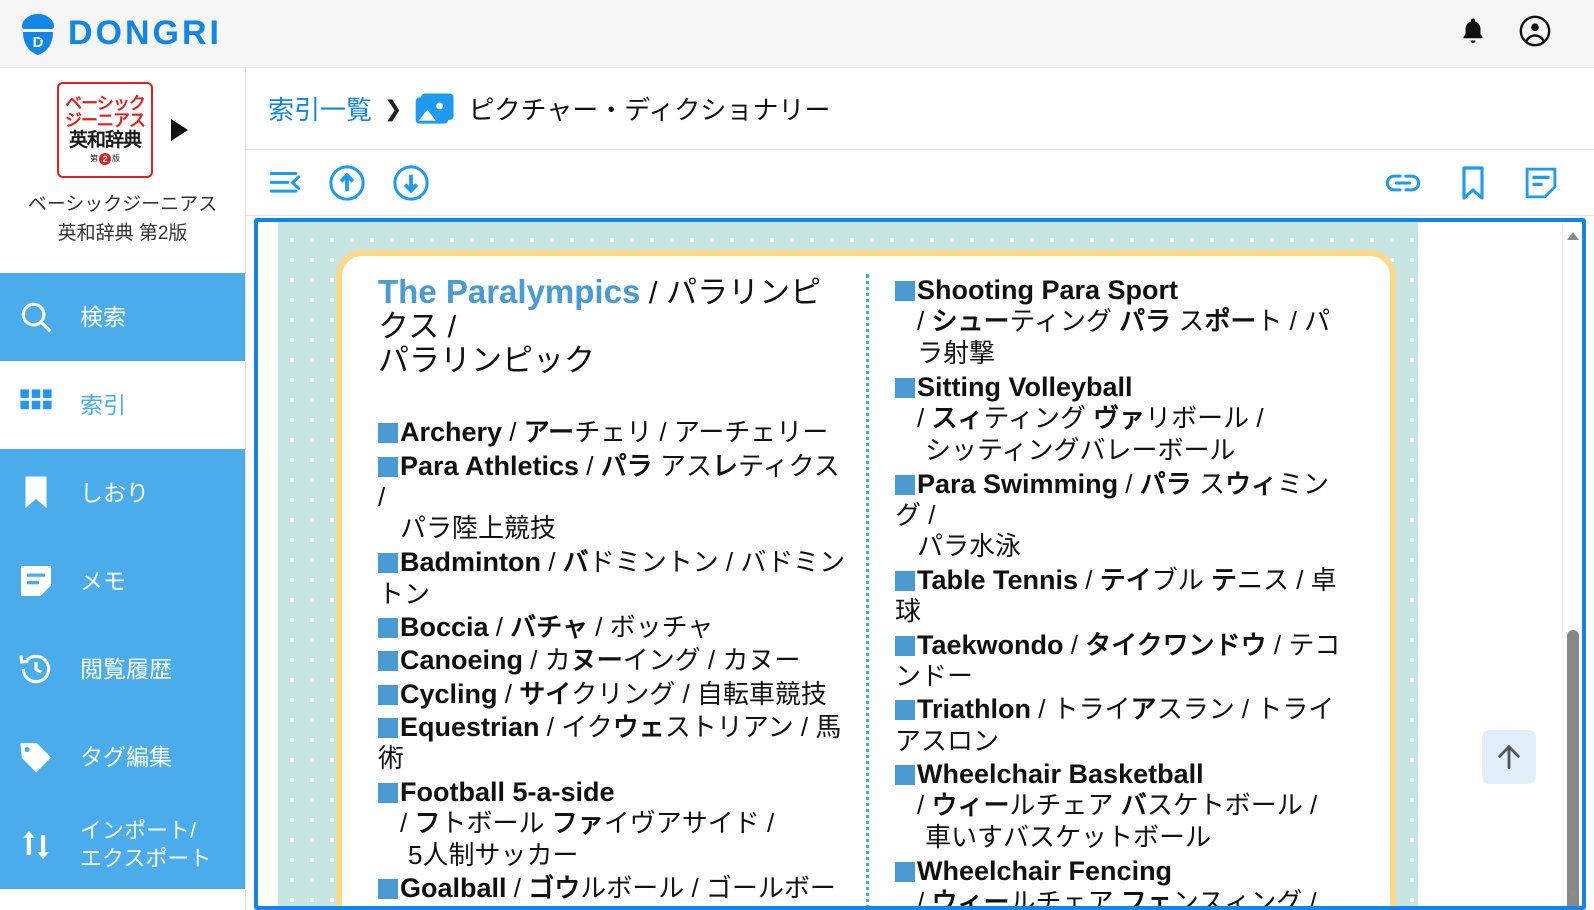  What do you see at coordinates (920, 183) in the screenshot?
I see `content-toolbar` at bounding box center [920, 183].